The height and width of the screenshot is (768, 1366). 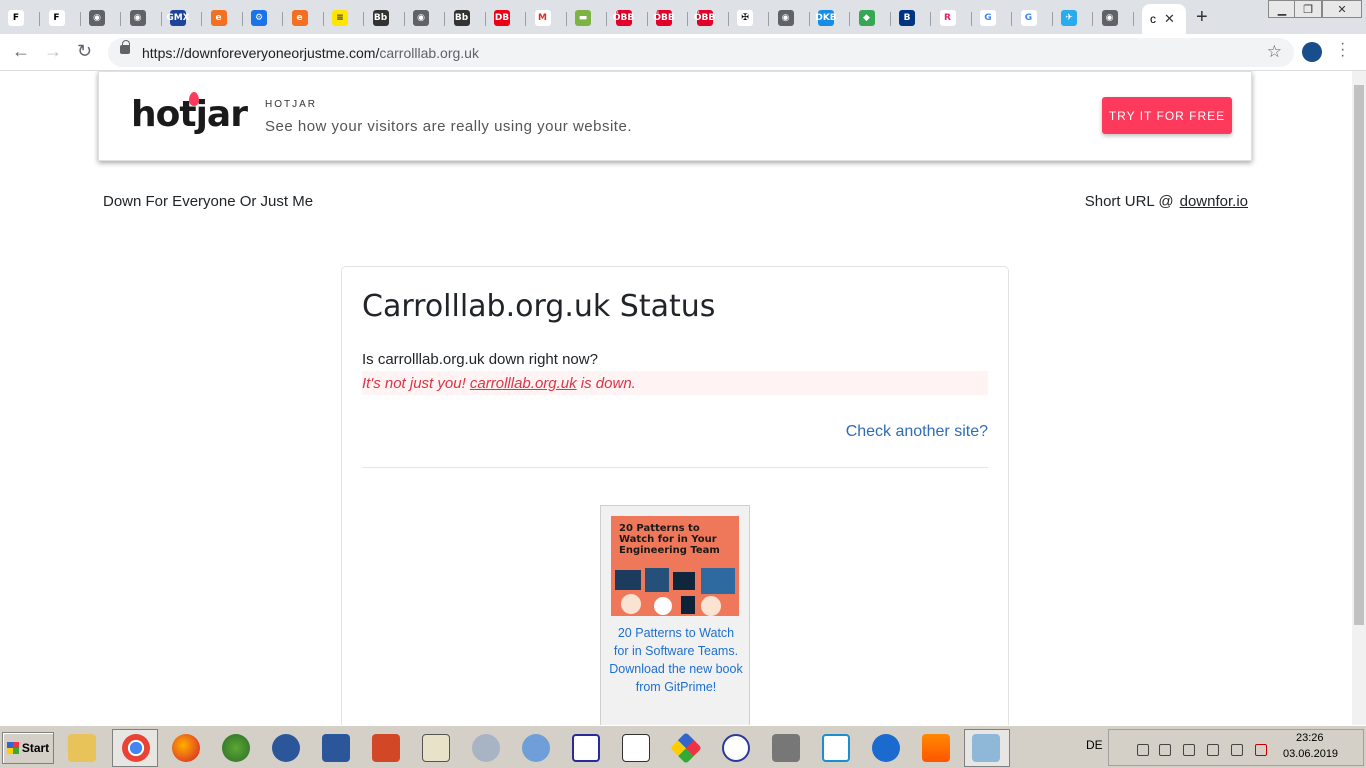 What do you see at coordinates (826, 18) in the screenshot?
I see `tab-favicon-icon: DKB` at bounding box center [826, 18].